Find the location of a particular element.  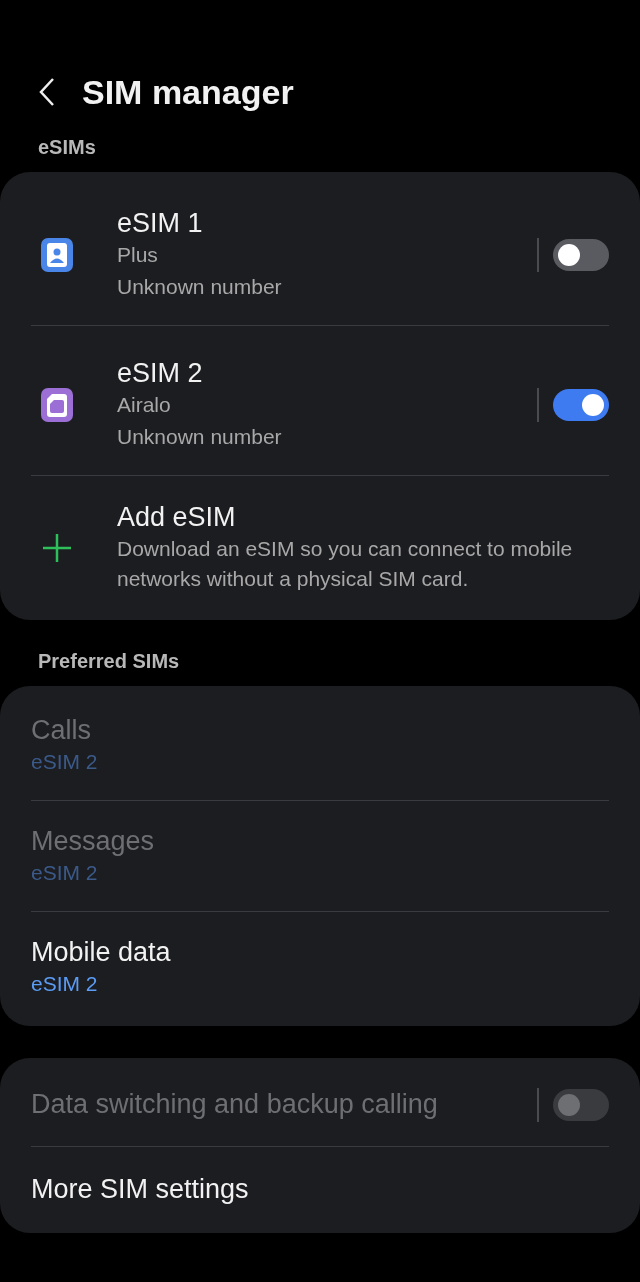

sim-name: eSIM 2 is located at coordinates (160, 373).